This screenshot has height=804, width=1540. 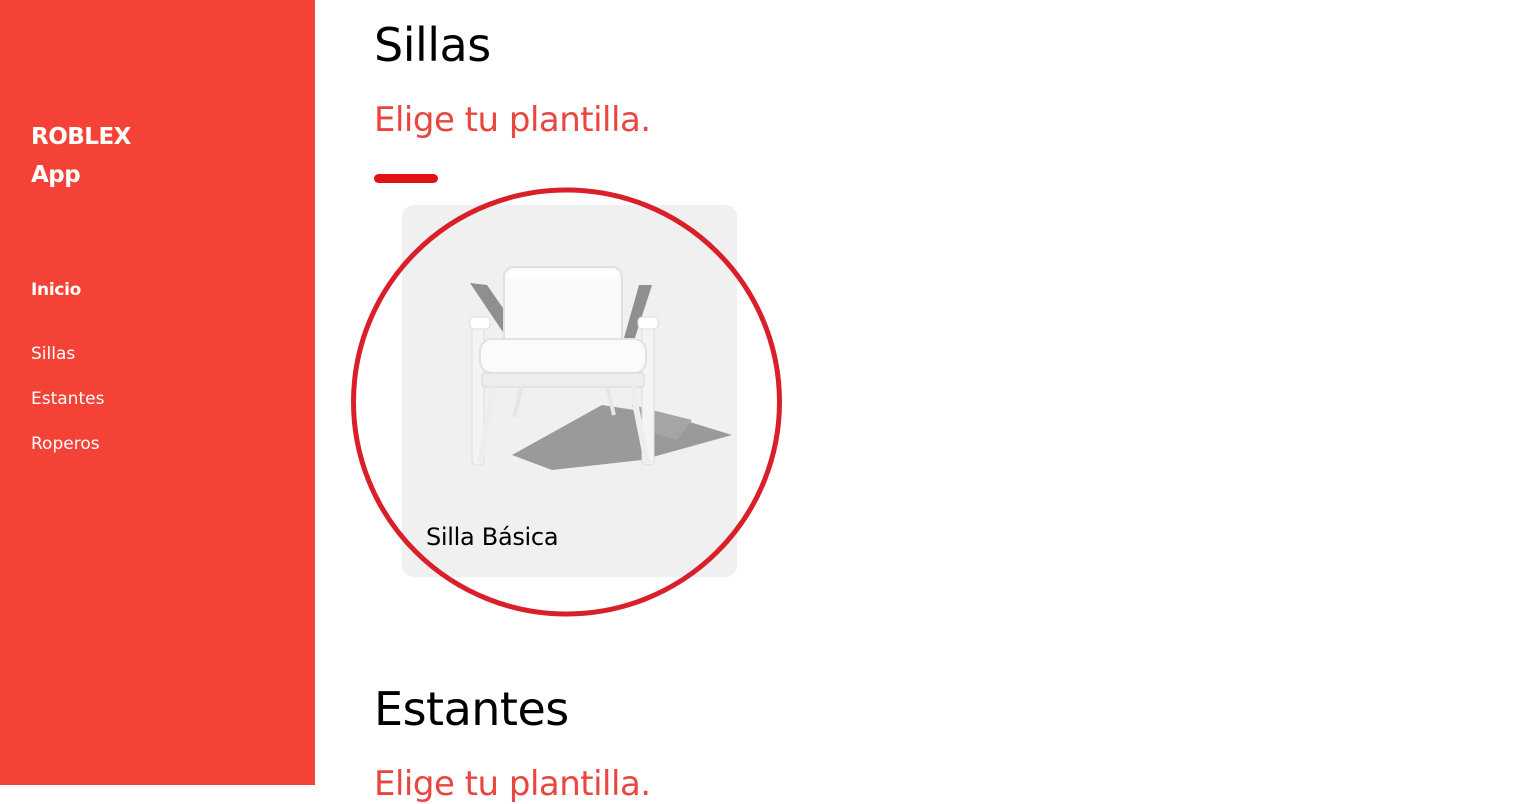 What do you see at coordinates (492, 537) in the screenshot?
I see `card-label: Silla Básica` at bounding box center [492, 537].